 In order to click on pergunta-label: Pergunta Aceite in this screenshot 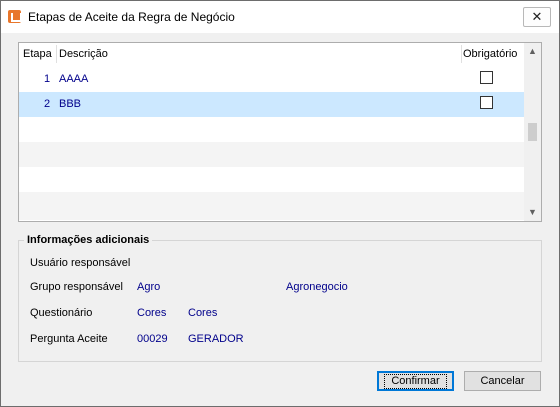, I will do `click(69, 339)`.